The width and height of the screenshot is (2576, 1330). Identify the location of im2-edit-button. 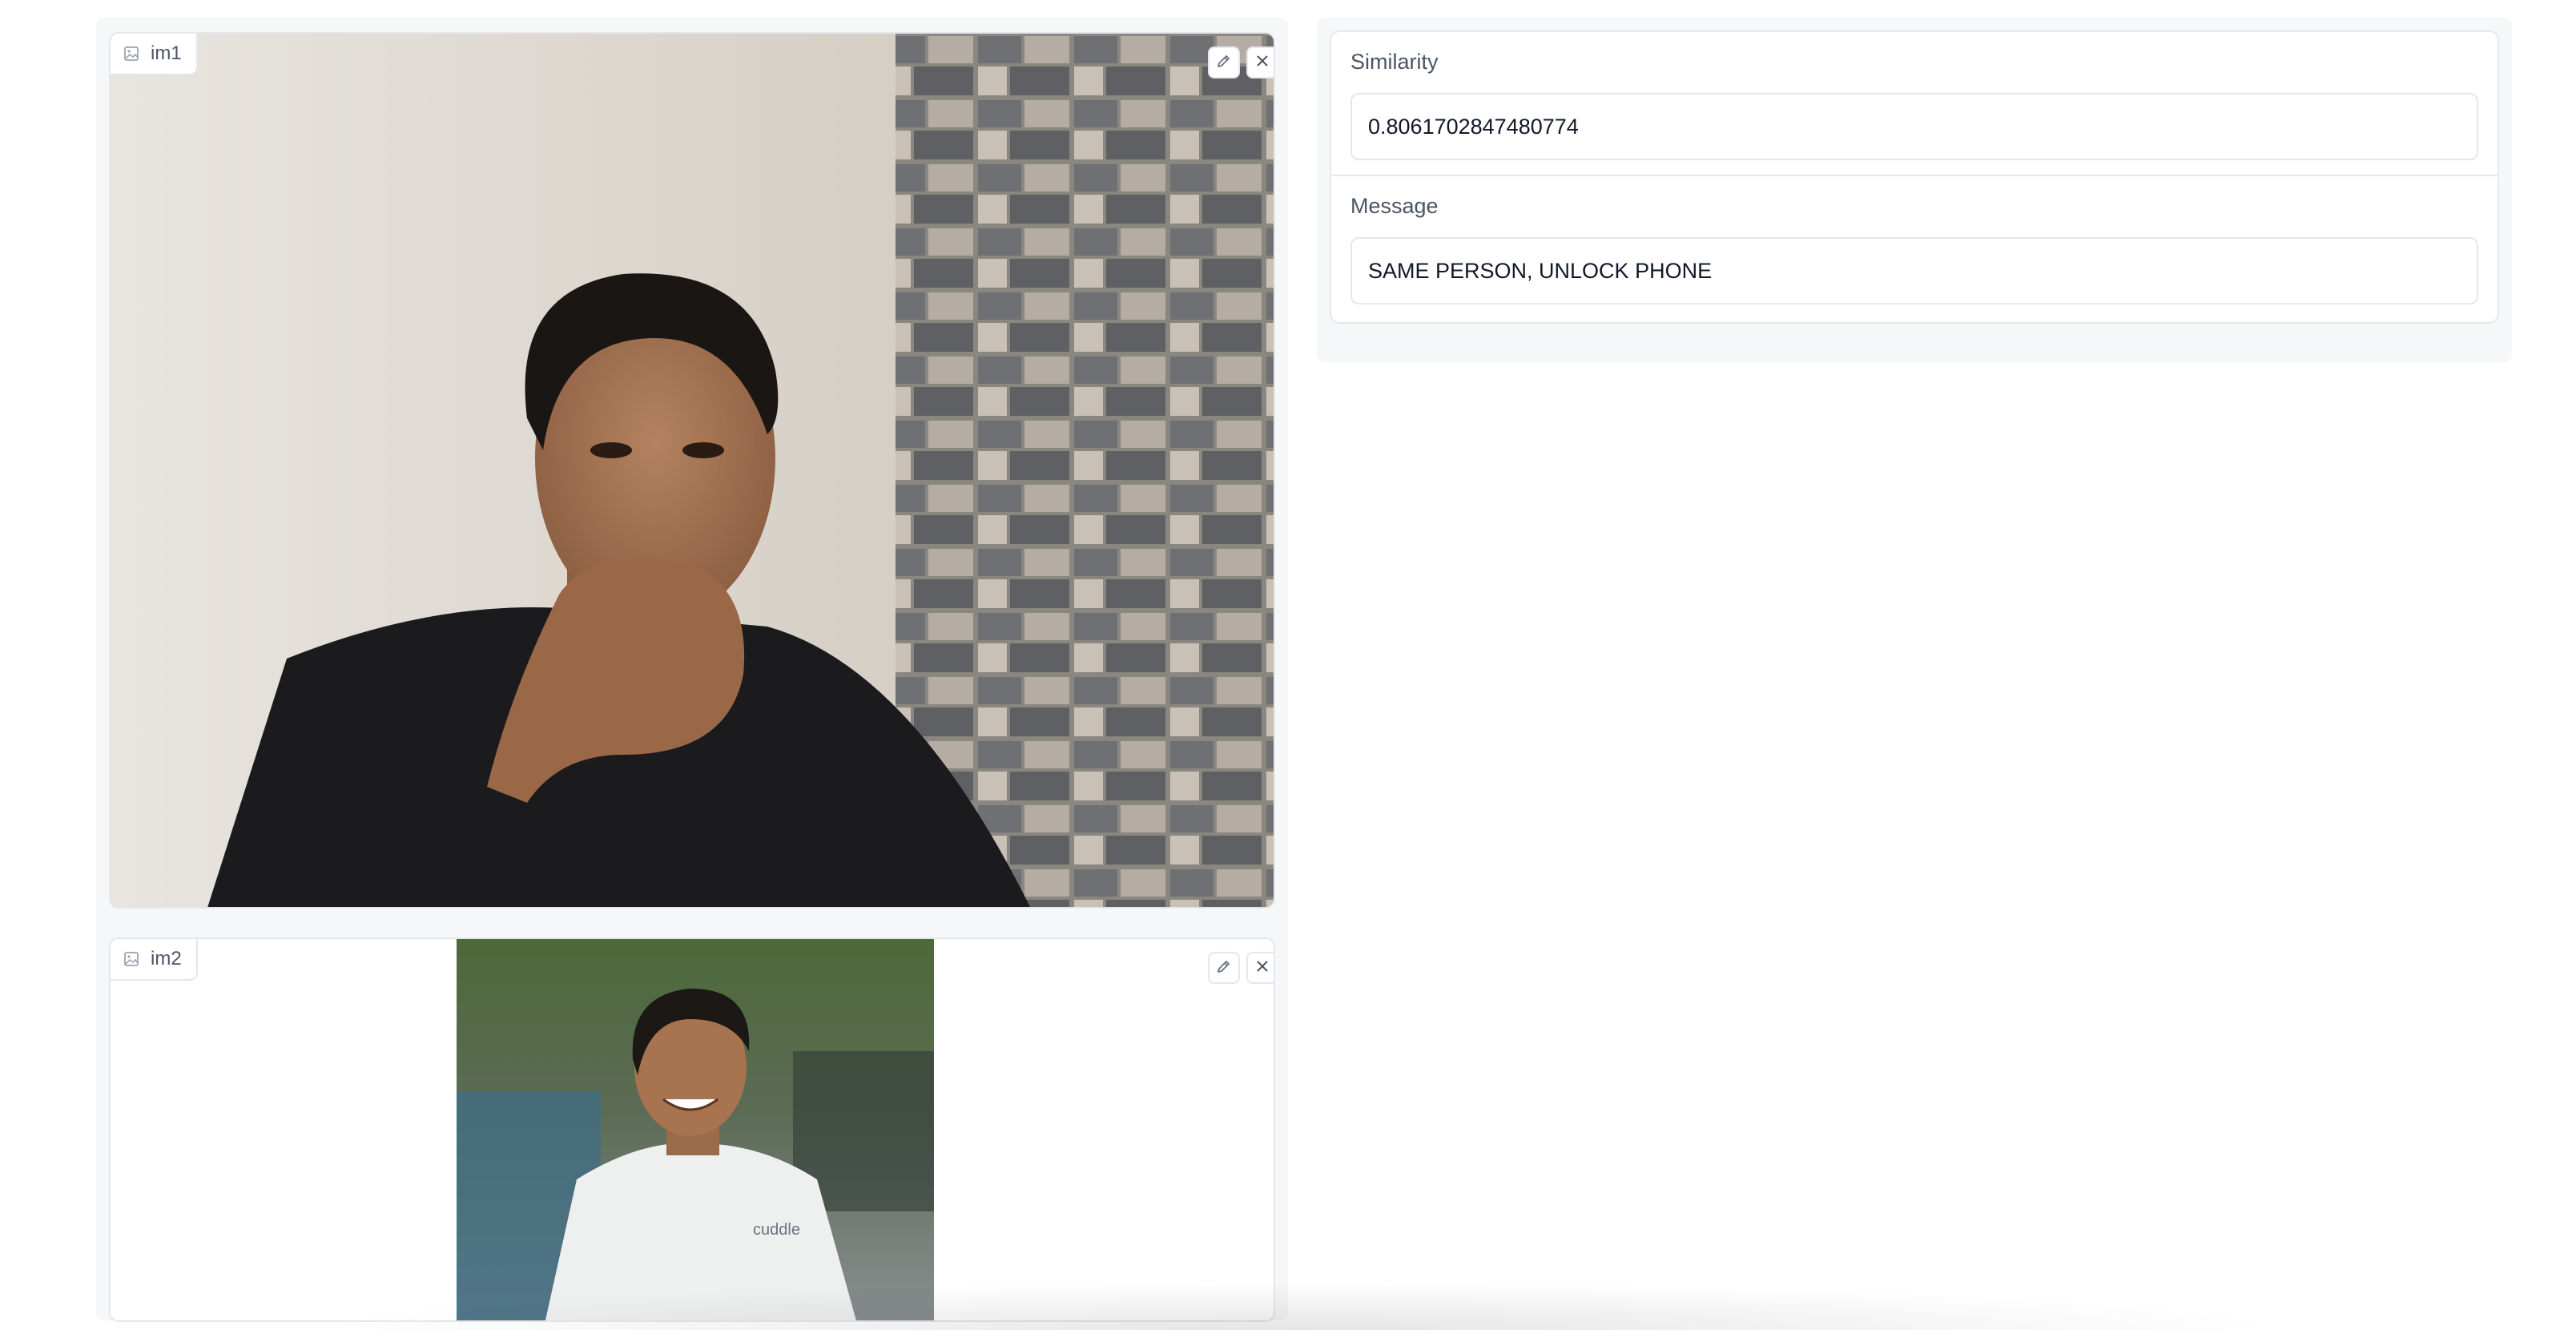
(1224, 968).